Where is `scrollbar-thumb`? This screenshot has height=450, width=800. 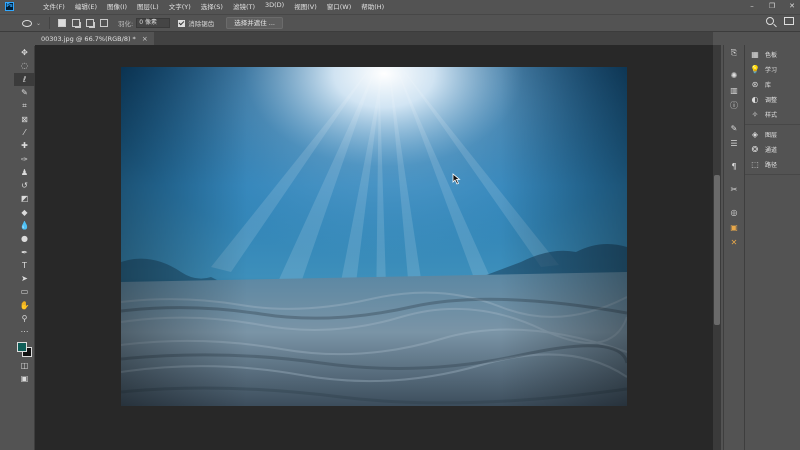
scrollbar-thumb is located at coordinates (717, 250).